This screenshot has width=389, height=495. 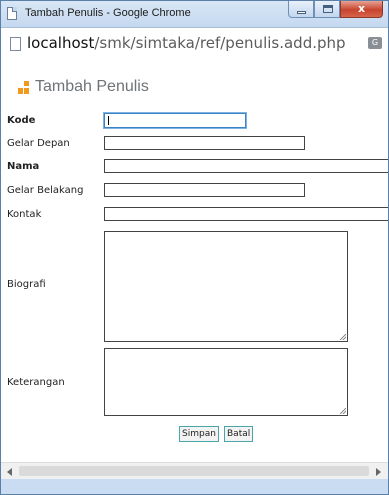 What do you see at coordinates (226, 382) in the screenshot?
I see `keterangan-textarea` at bounding box center [226, 382].